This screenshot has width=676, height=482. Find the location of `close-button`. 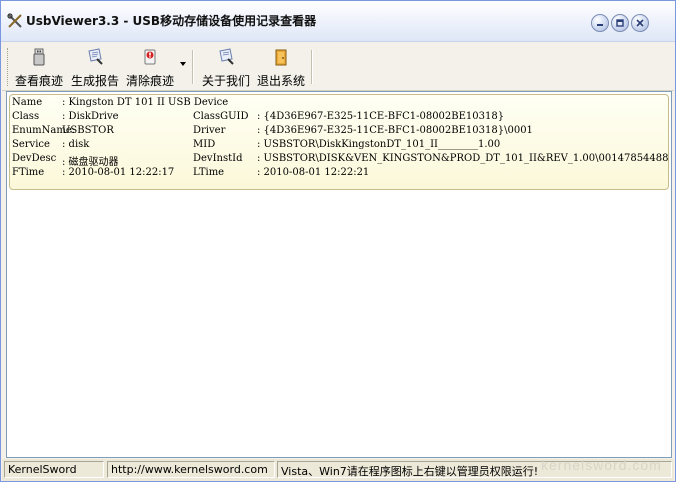

close-button is located at coordinates (640, 23).